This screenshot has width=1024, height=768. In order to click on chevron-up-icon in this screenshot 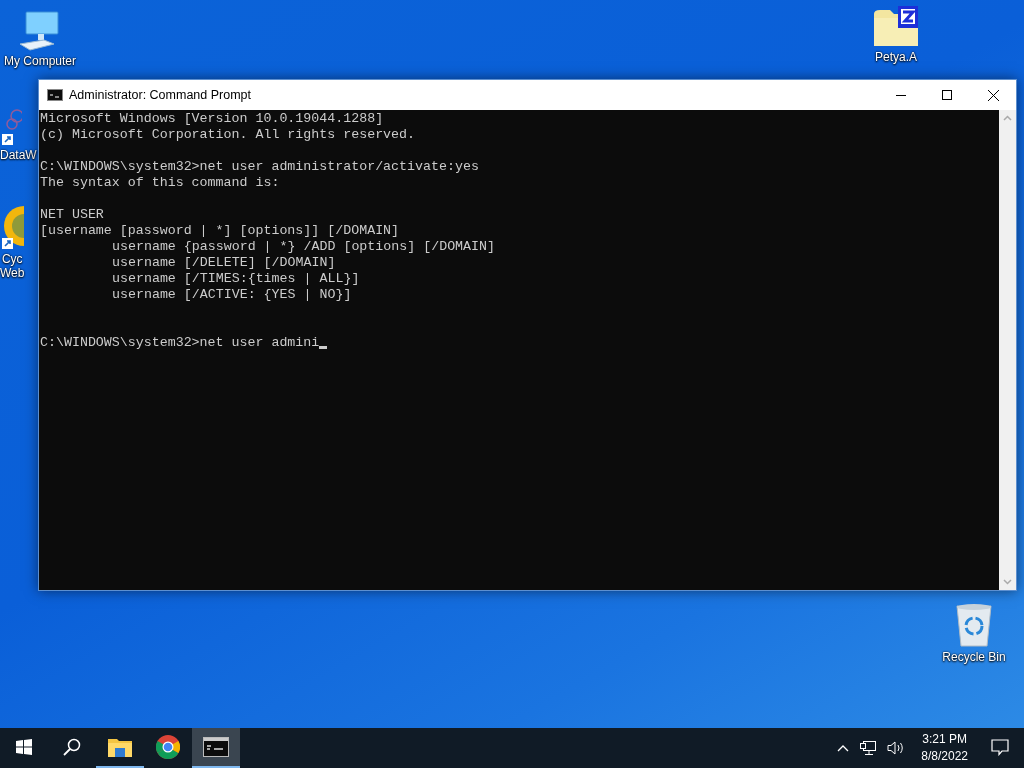, I will do `click(843, 748)`.